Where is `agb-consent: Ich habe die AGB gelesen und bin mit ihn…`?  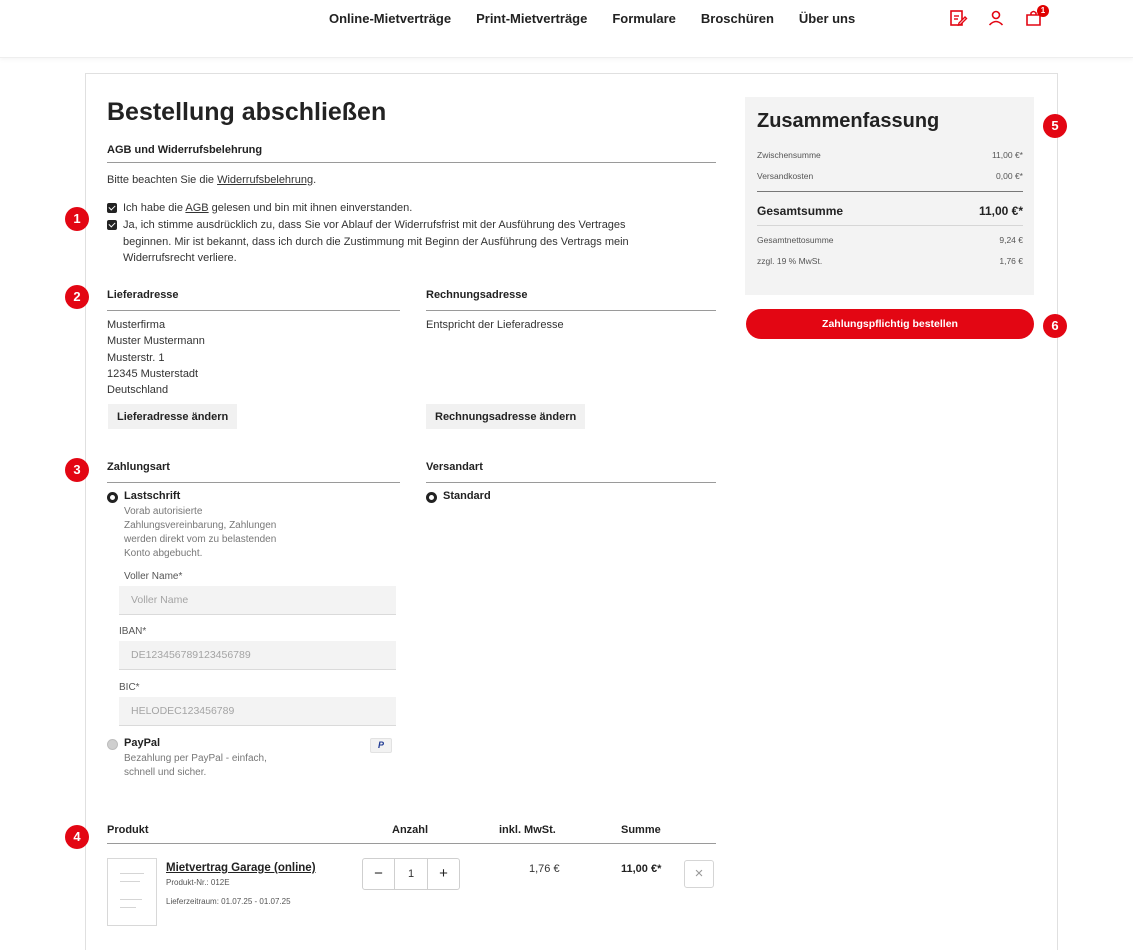
agb-consent: Ich habe die AGB gelesen und bin mit ihn… is located at coordinates (259, 208).